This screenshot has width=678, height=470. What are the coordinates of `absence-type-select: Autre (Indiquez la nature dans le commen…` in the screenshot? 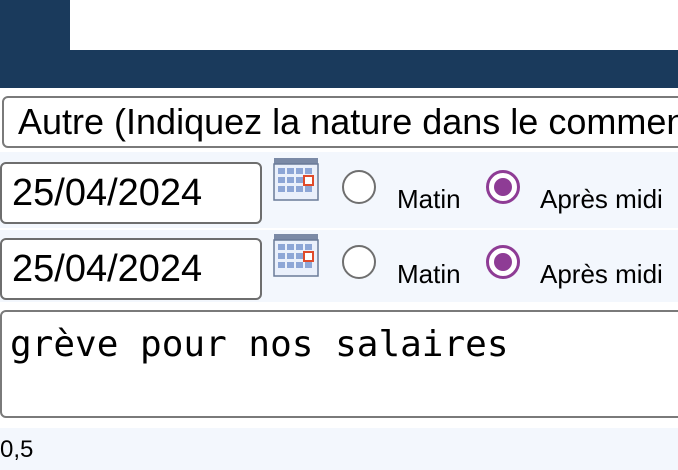 It's located at (340, 122).